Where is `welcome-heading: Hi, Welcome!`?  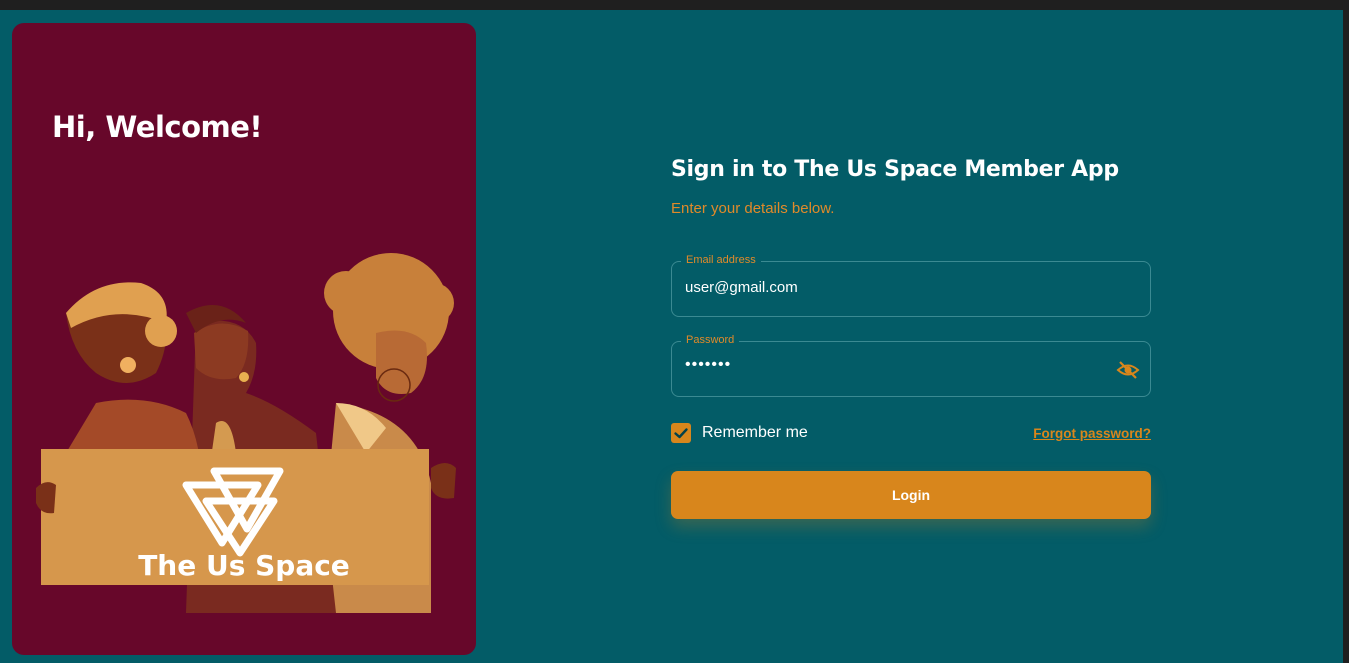
welcome-heading: Hi, Welcome! is located at coordinates (157, 127).